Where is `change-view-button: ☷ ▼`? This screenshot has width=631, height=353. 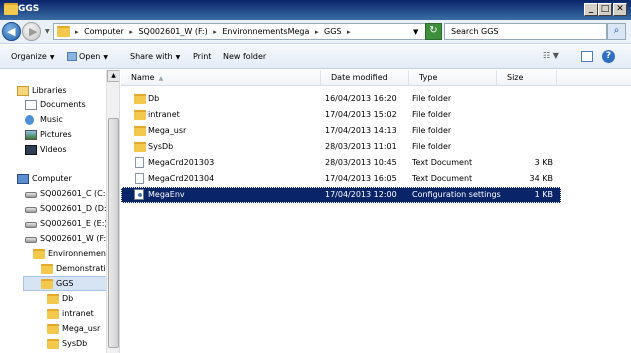
change-view-button: ☷ ▼ is located at coordinates (551, 55).